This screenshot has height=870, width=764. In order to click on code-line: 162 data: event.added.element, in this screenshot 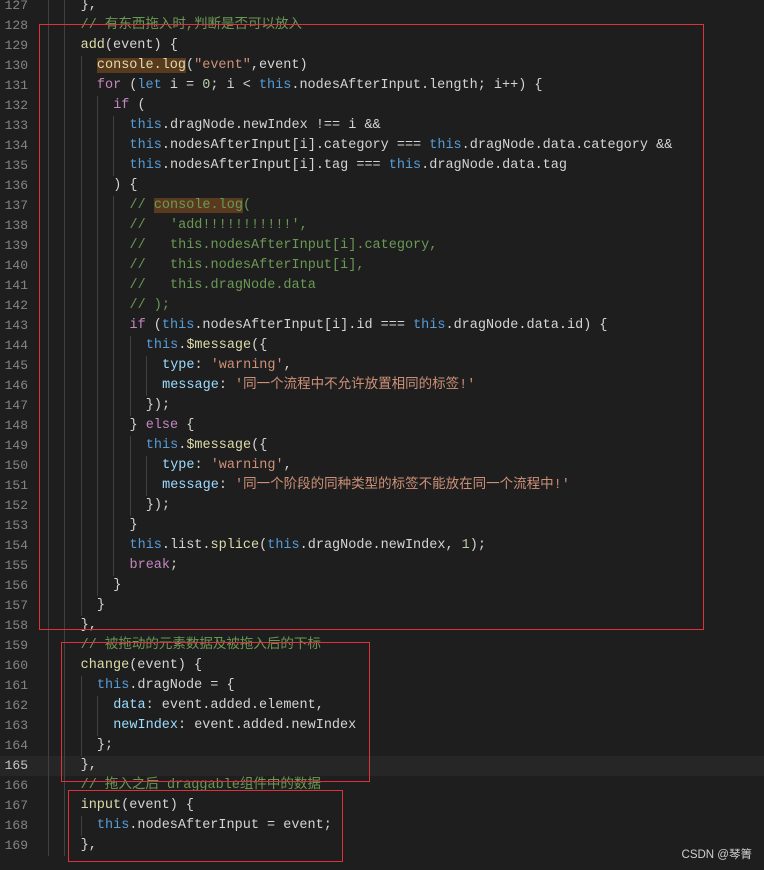, I will do `click(382, 706)`.